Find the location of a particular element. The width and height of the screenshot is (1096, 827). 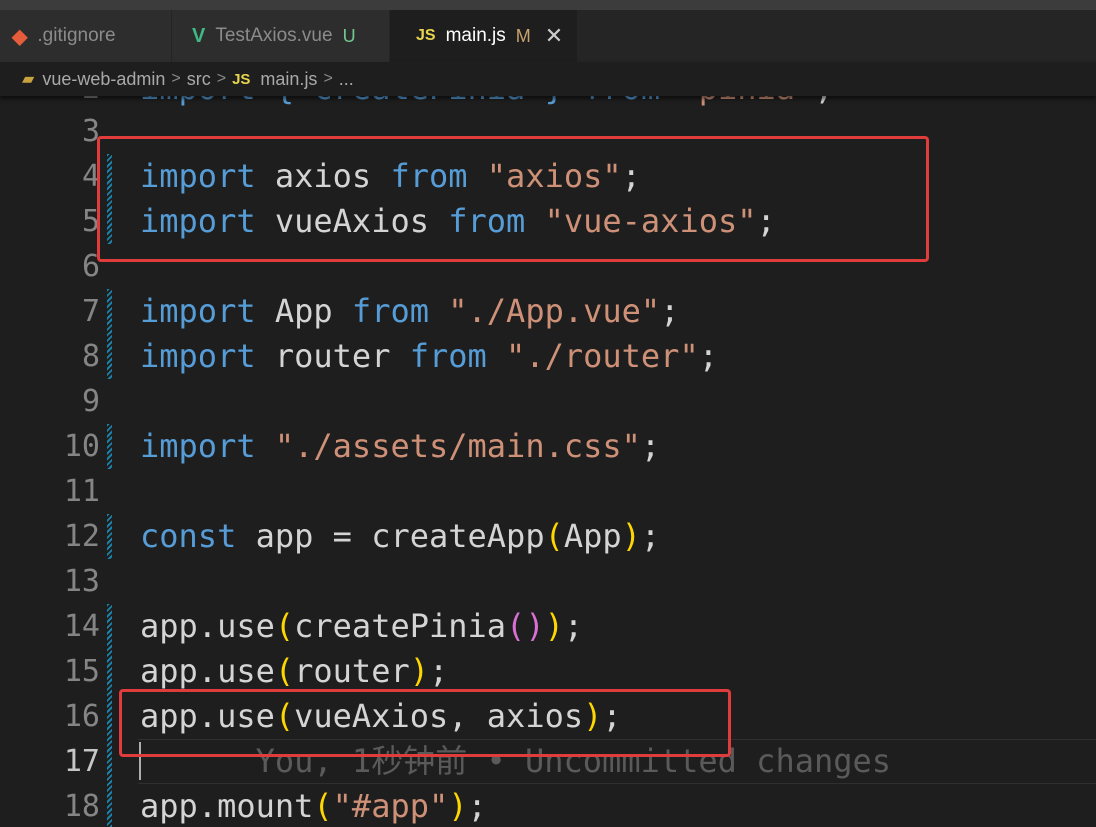

line-number: 6 is located at coordinates (90, 266).